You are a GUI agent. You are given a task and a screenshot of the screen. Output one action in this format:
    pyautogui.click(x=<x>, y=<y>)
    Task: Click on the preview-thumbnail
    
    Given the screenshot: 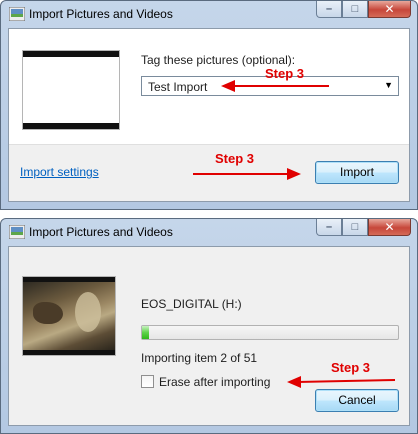 What is the action you would take?
    pyautogui.click(x=71, y=90)
    